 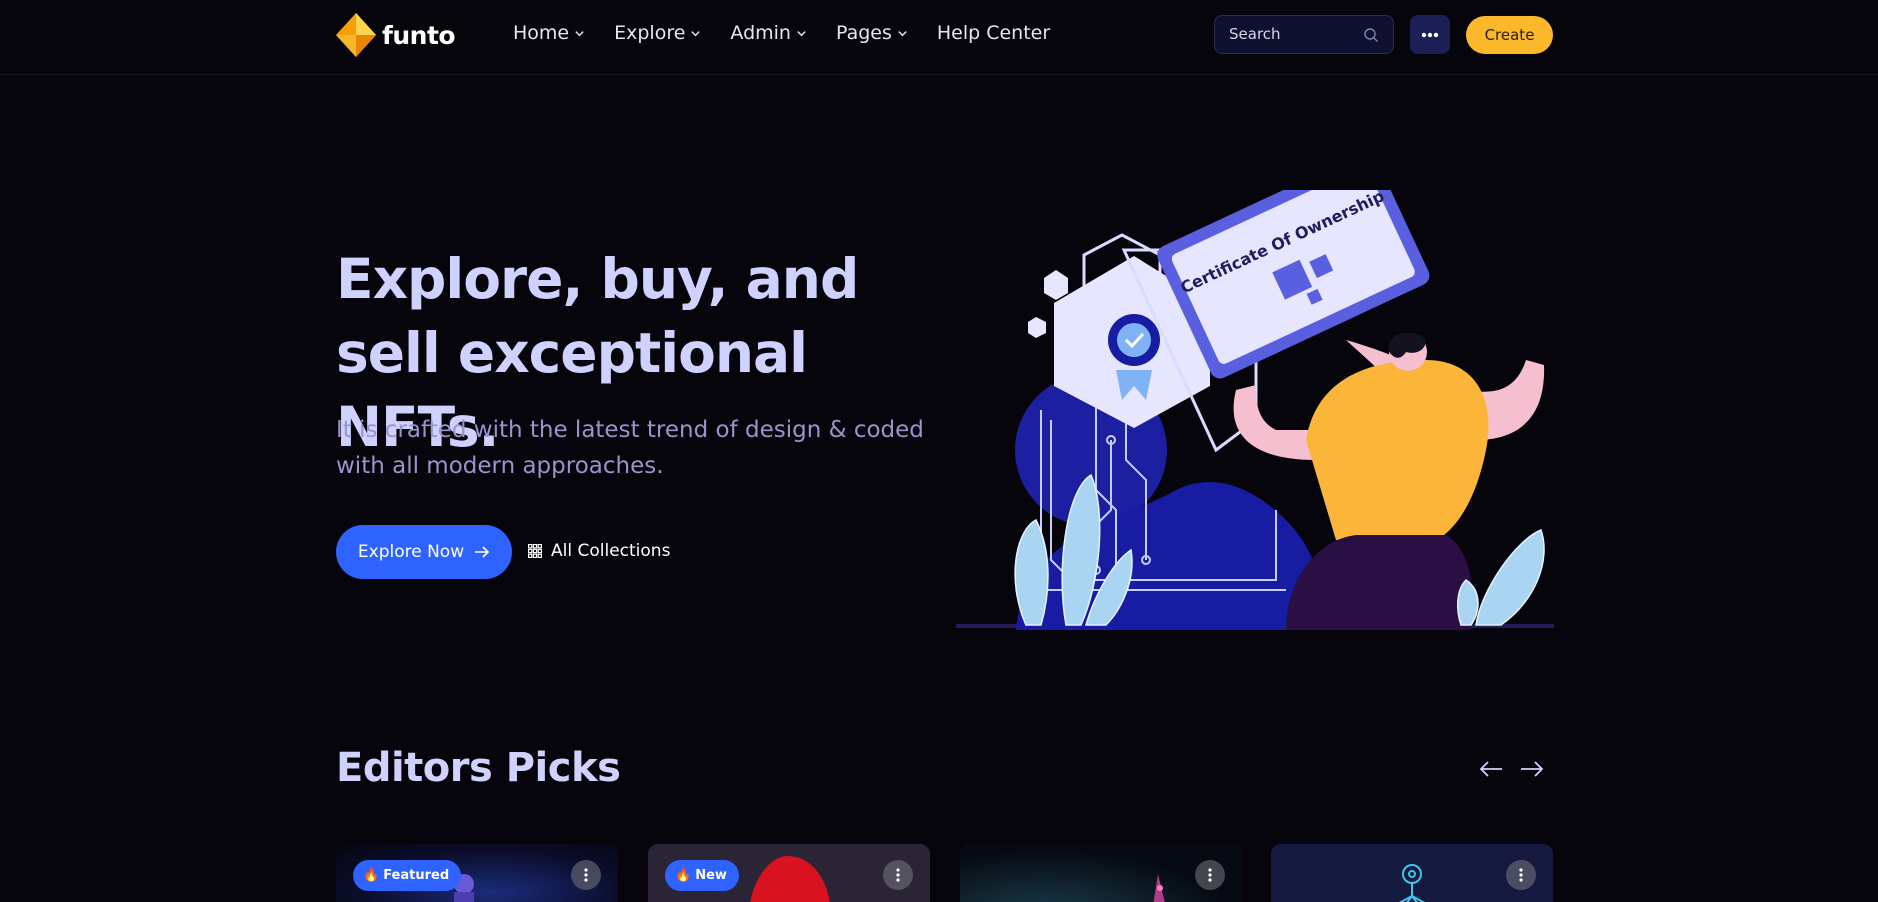 I want to click on logo-text: funto, so click(x=419, y=35).